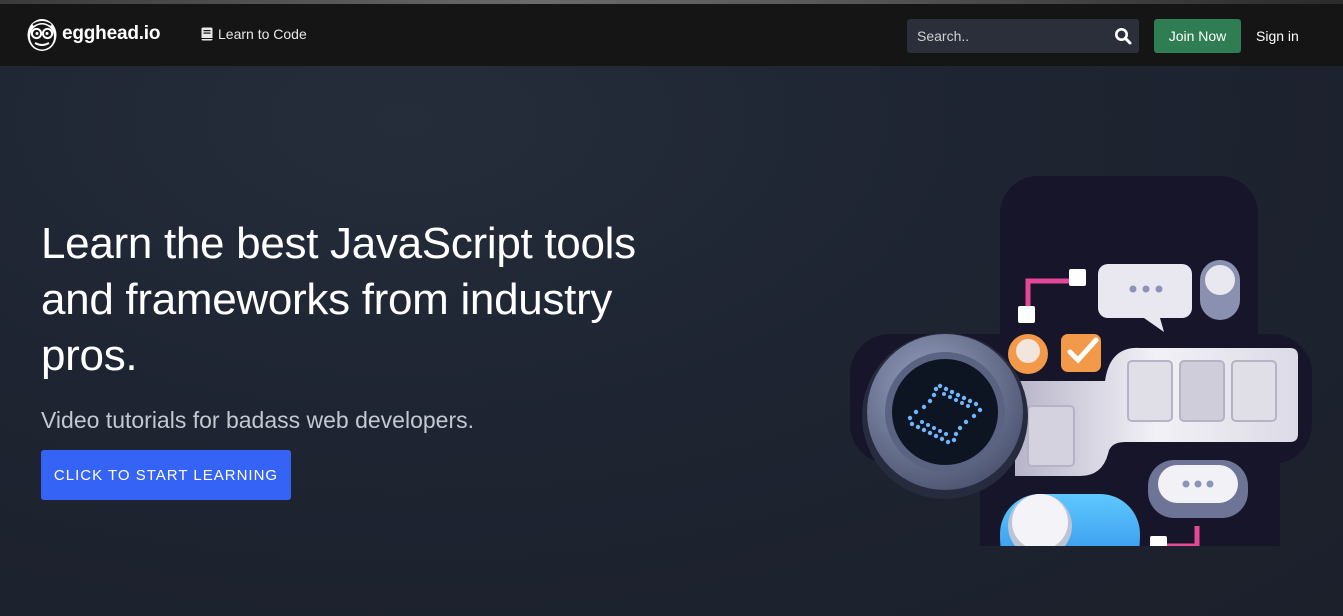 The width and height of the screenshot is (1343, 616). Describe the element at coordinates (207, 34) in the screenshot. I see `book-icon` at that location.